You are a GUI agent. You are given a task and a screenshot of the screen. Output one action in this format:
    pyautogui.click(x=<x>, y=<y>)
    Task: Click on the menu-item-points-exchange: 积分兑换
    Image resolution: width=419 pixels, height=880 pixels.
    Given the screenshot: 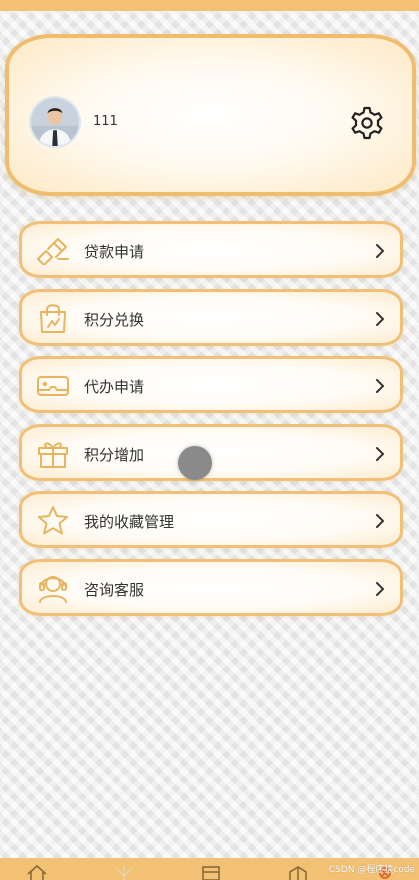 What is the action you would take?
    pyautogui.click(x=211, y=317)
    